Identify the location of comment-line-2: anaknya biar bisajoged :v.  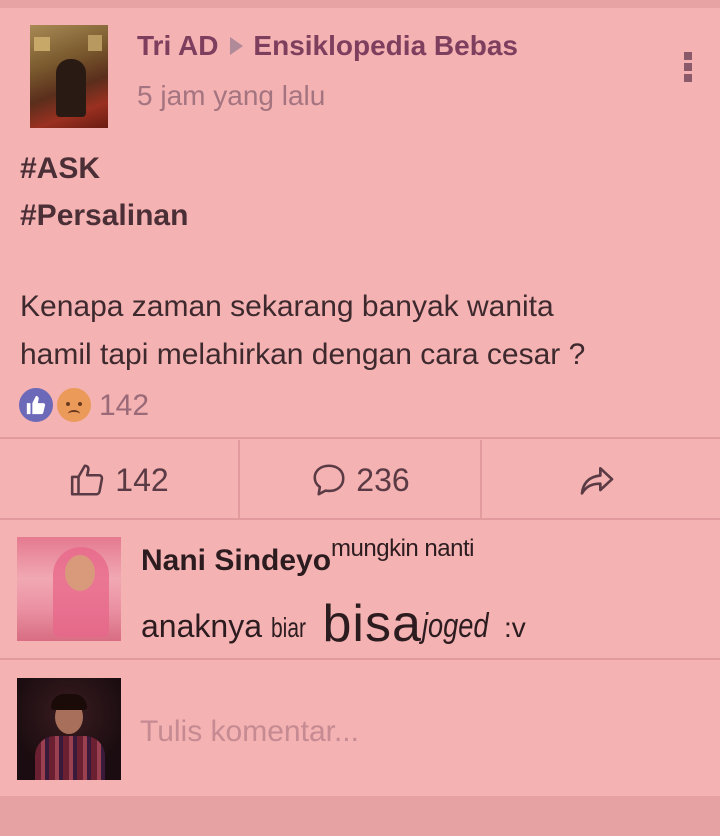
(333, 621).